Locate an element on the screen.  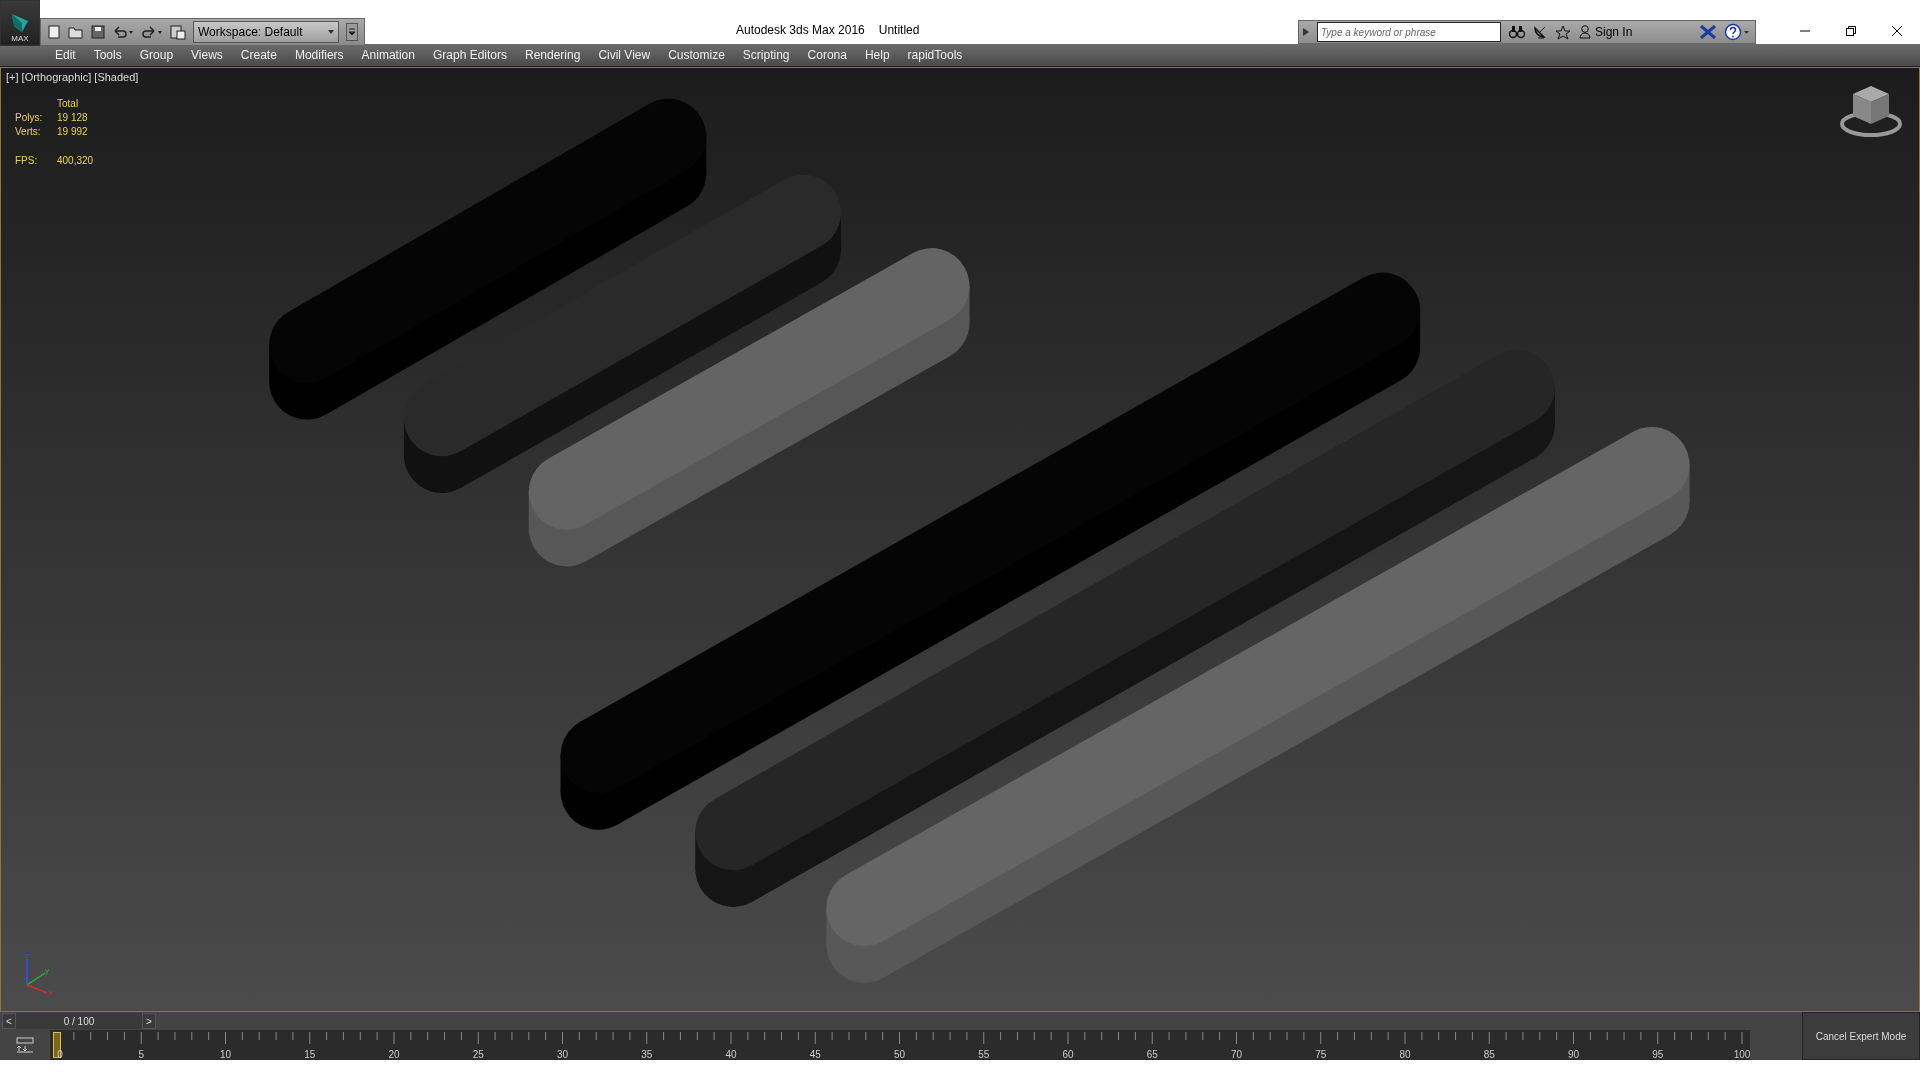
satellite-dish-icon is located at coordinates (1540, 32).